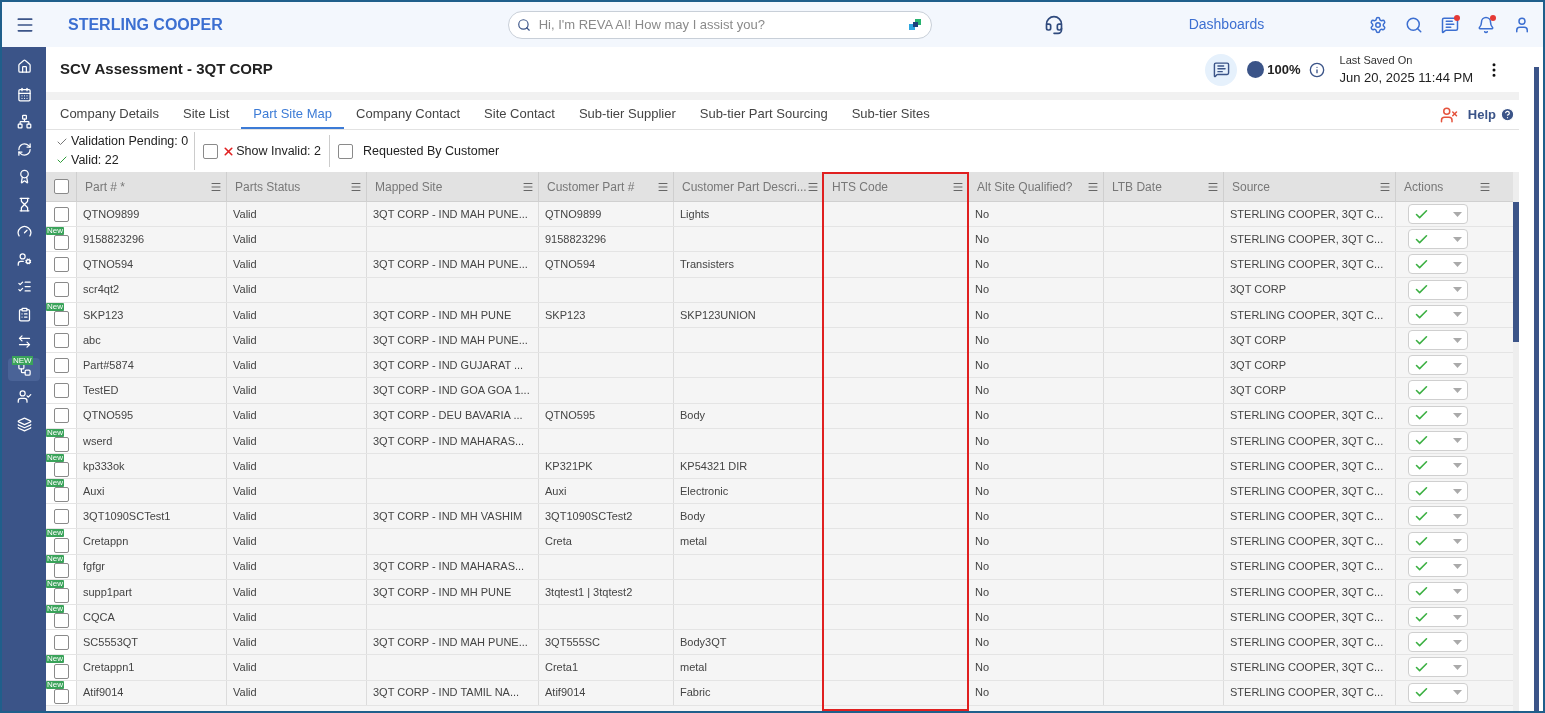 The image size is (1545, 713). Describe the element at coordinates (1424, 186) in the screenshot. I see `column-header: Actions` at that location.